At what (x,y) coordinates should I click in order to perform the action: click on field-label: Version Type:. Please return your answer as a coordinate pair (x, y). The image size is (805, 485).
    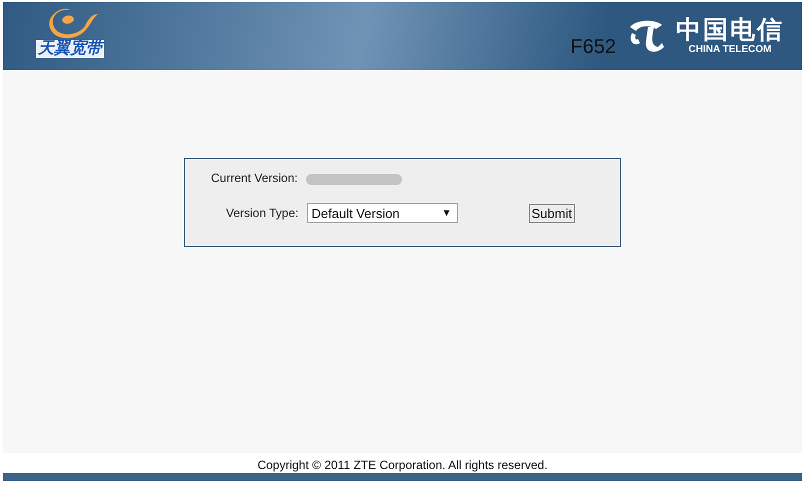
    Looking at the image, I should click on (262, 213).